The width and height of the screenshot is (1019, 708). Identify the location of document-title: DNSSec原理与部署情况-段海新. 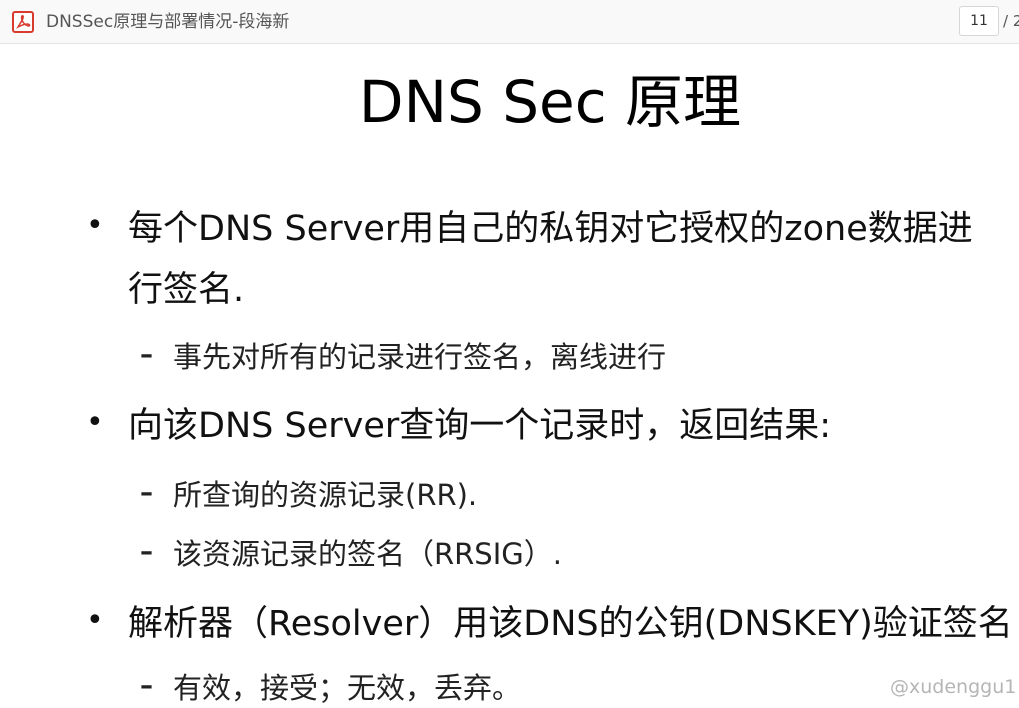
(168, 22).